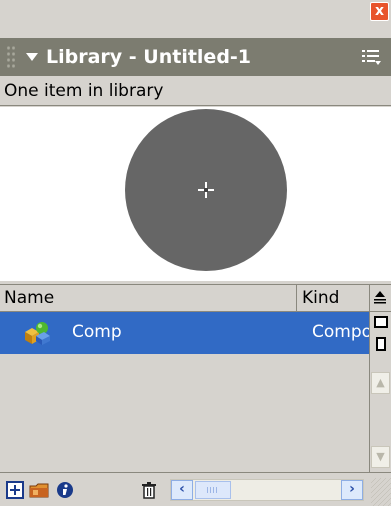  I want to click on sort-order-icon, so click(380, 297).